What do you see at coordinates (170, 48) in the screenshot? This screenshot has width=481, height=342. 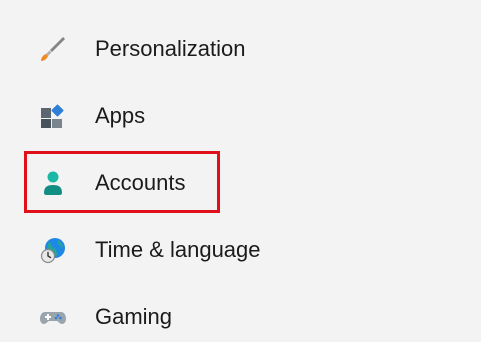 I see `nav-item-label: Personalization` at bounding box center [170, 48].